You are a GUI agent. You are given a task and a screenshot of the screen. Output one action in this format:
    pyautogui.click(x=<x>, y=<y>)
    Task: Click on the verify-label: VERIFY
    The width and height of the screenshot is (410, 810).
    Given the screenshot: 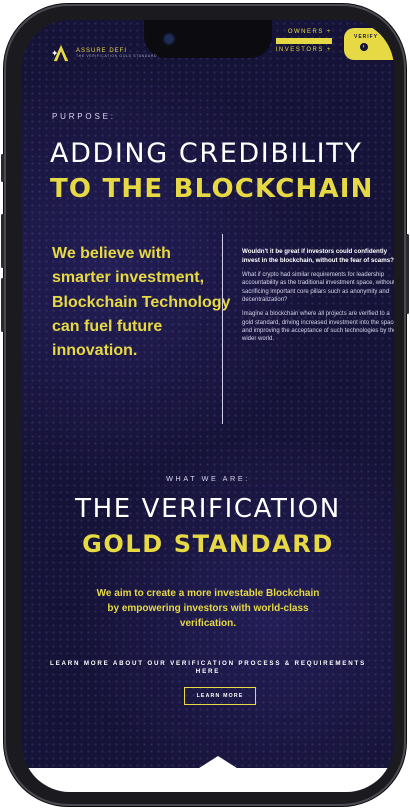 What is the action you would take?
    pyautogui.click(x=366, y=37)
    